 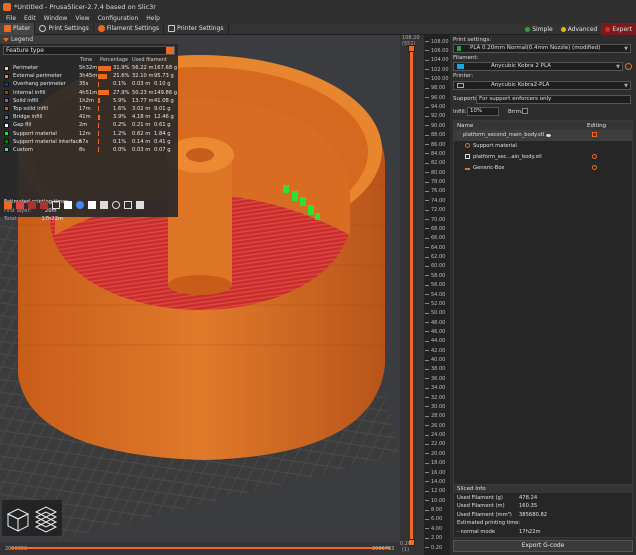 What do you see at coordinates (39, 84) in the screenshot?
I see `feature-name: Overhang perimeter` at bounding box center [39, 84].